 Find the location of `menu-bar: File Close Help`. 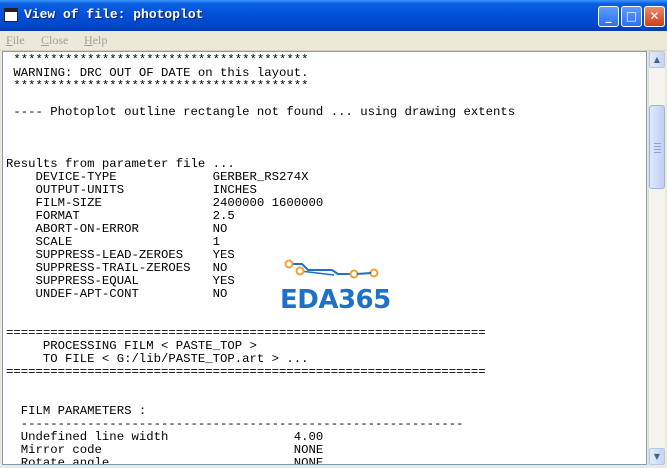

menu-bar: File Close Help is located at coordinates (333, 41).